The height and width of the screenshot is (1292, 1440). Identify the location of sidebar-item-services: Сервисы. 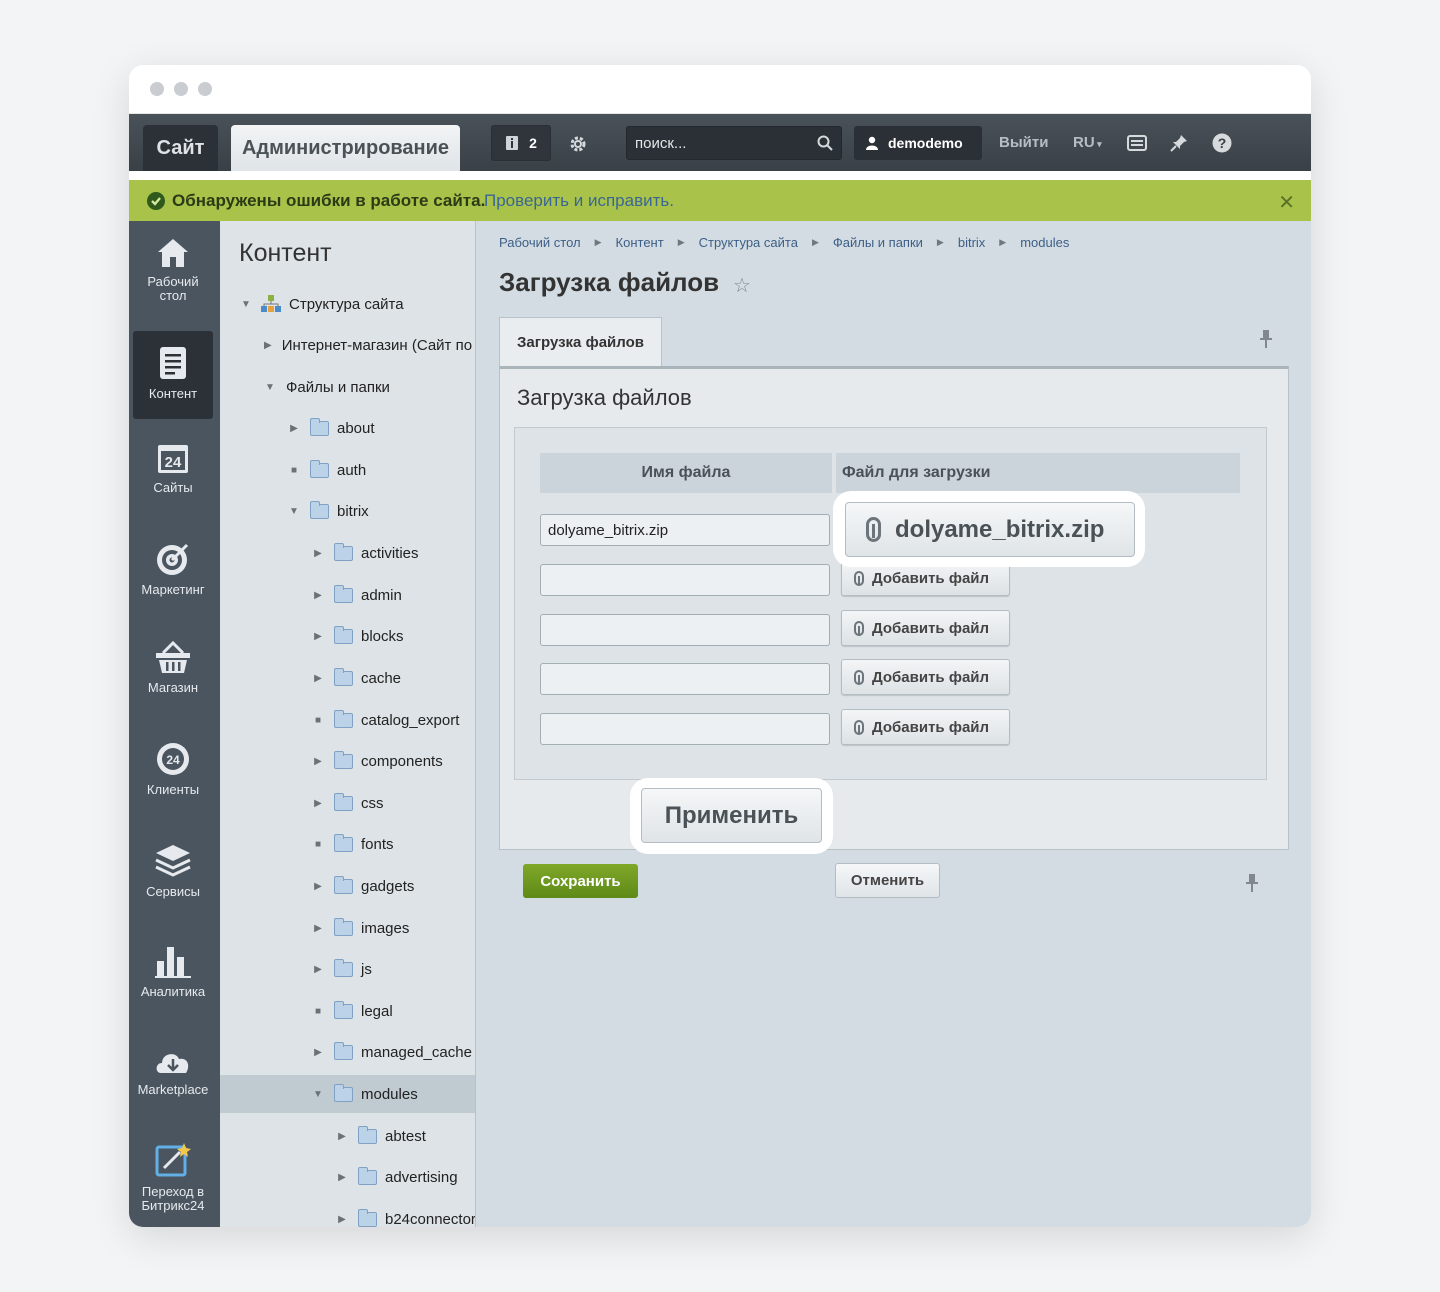
(173, 883).